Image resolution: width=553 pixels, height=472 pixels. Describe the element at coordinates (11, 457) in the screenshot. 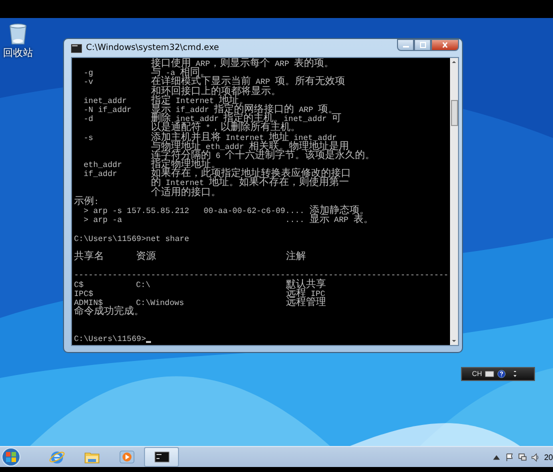

I see `start-button` at that location.